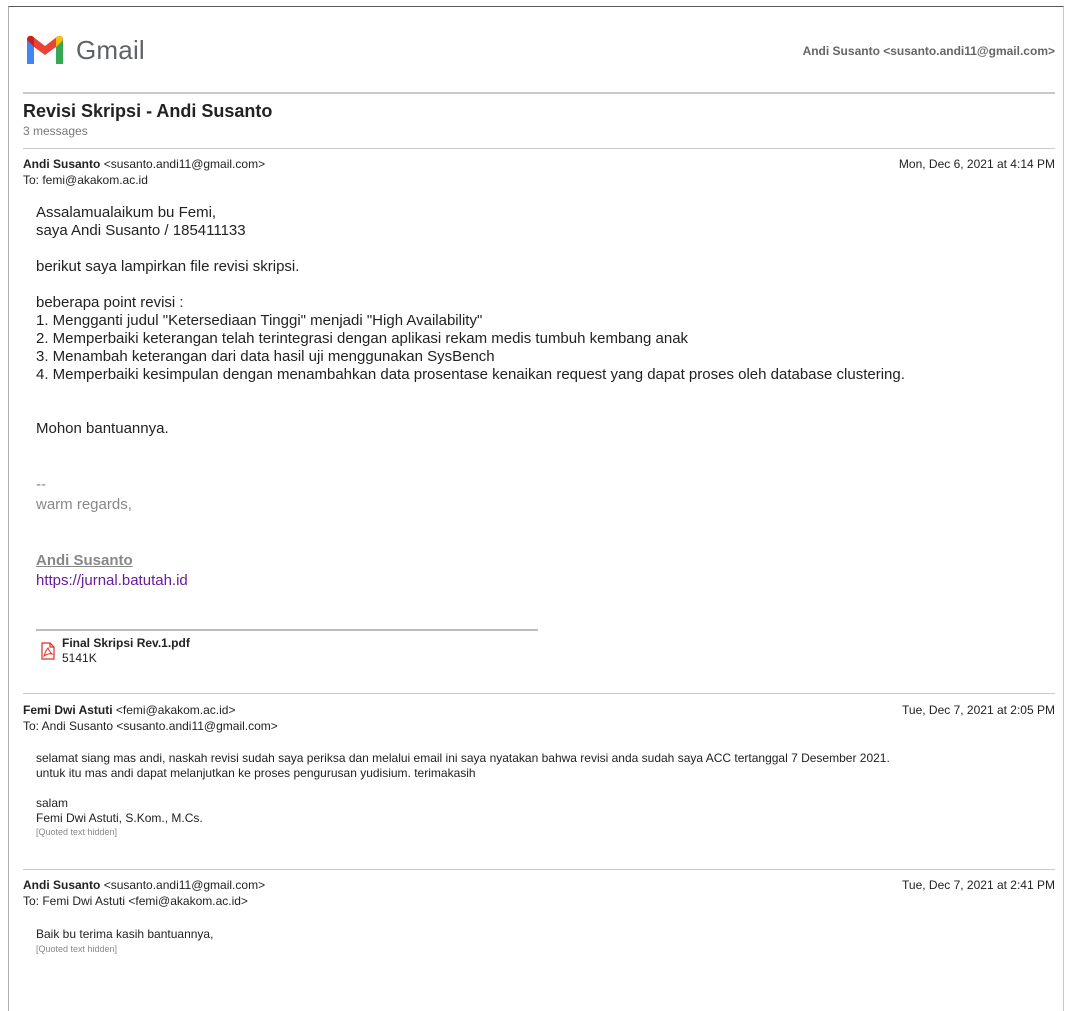  Describe the element at coordinates (85, 180) in the screenshot. I see `recipient-line: To: femi@akakom.ac.id` at that location.